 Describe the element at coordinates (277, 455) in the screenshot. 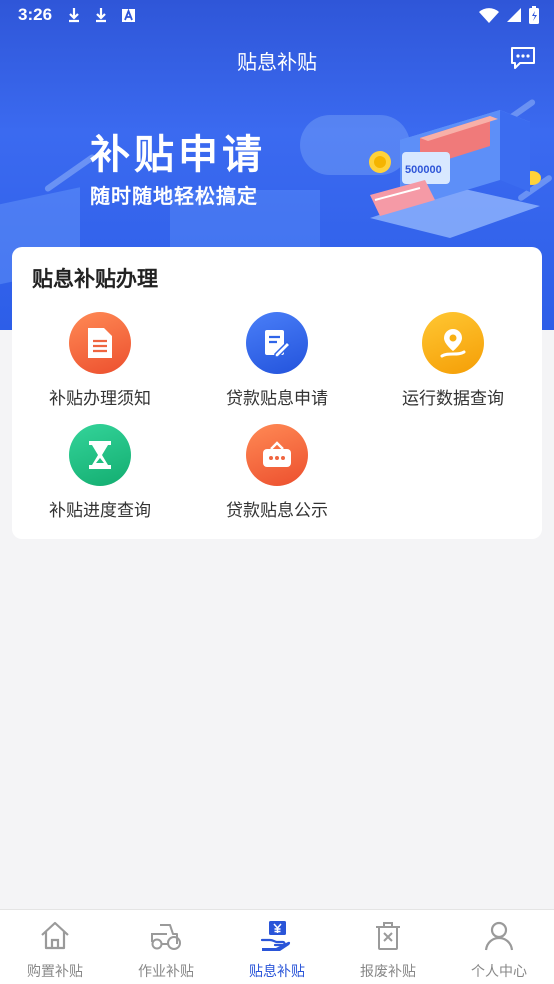

I see `notice-board-icon` at that location.